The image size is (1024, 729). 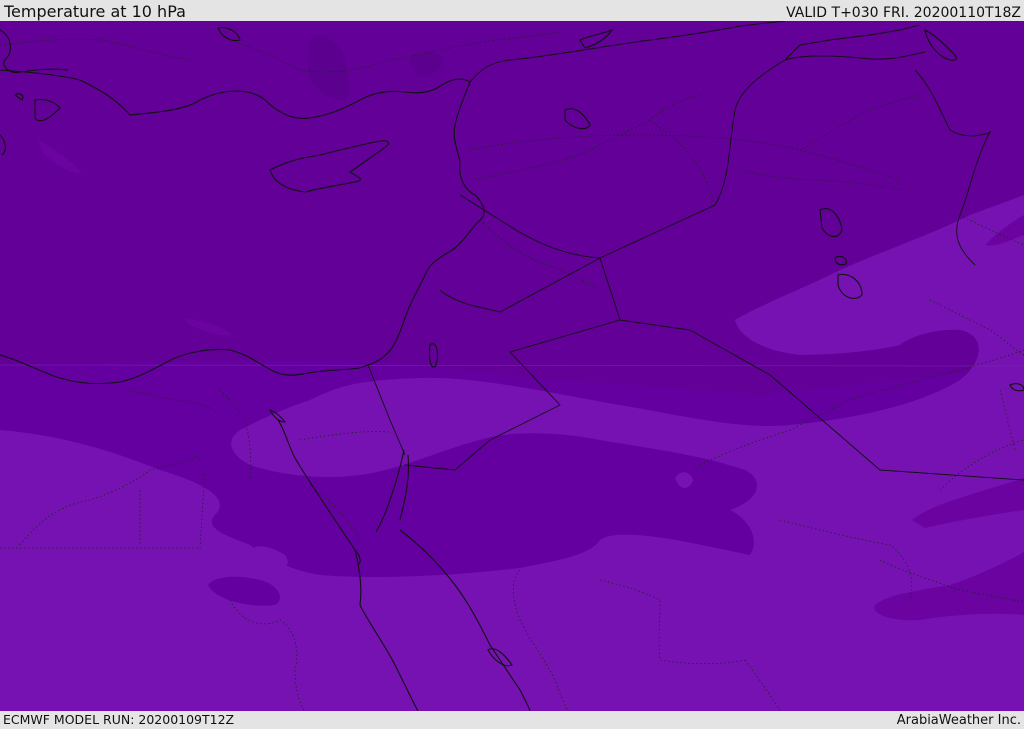 I want to click on valid-time-label: VALID T+030 FRI. 20200110T18Z, so click(x=903, y=13).